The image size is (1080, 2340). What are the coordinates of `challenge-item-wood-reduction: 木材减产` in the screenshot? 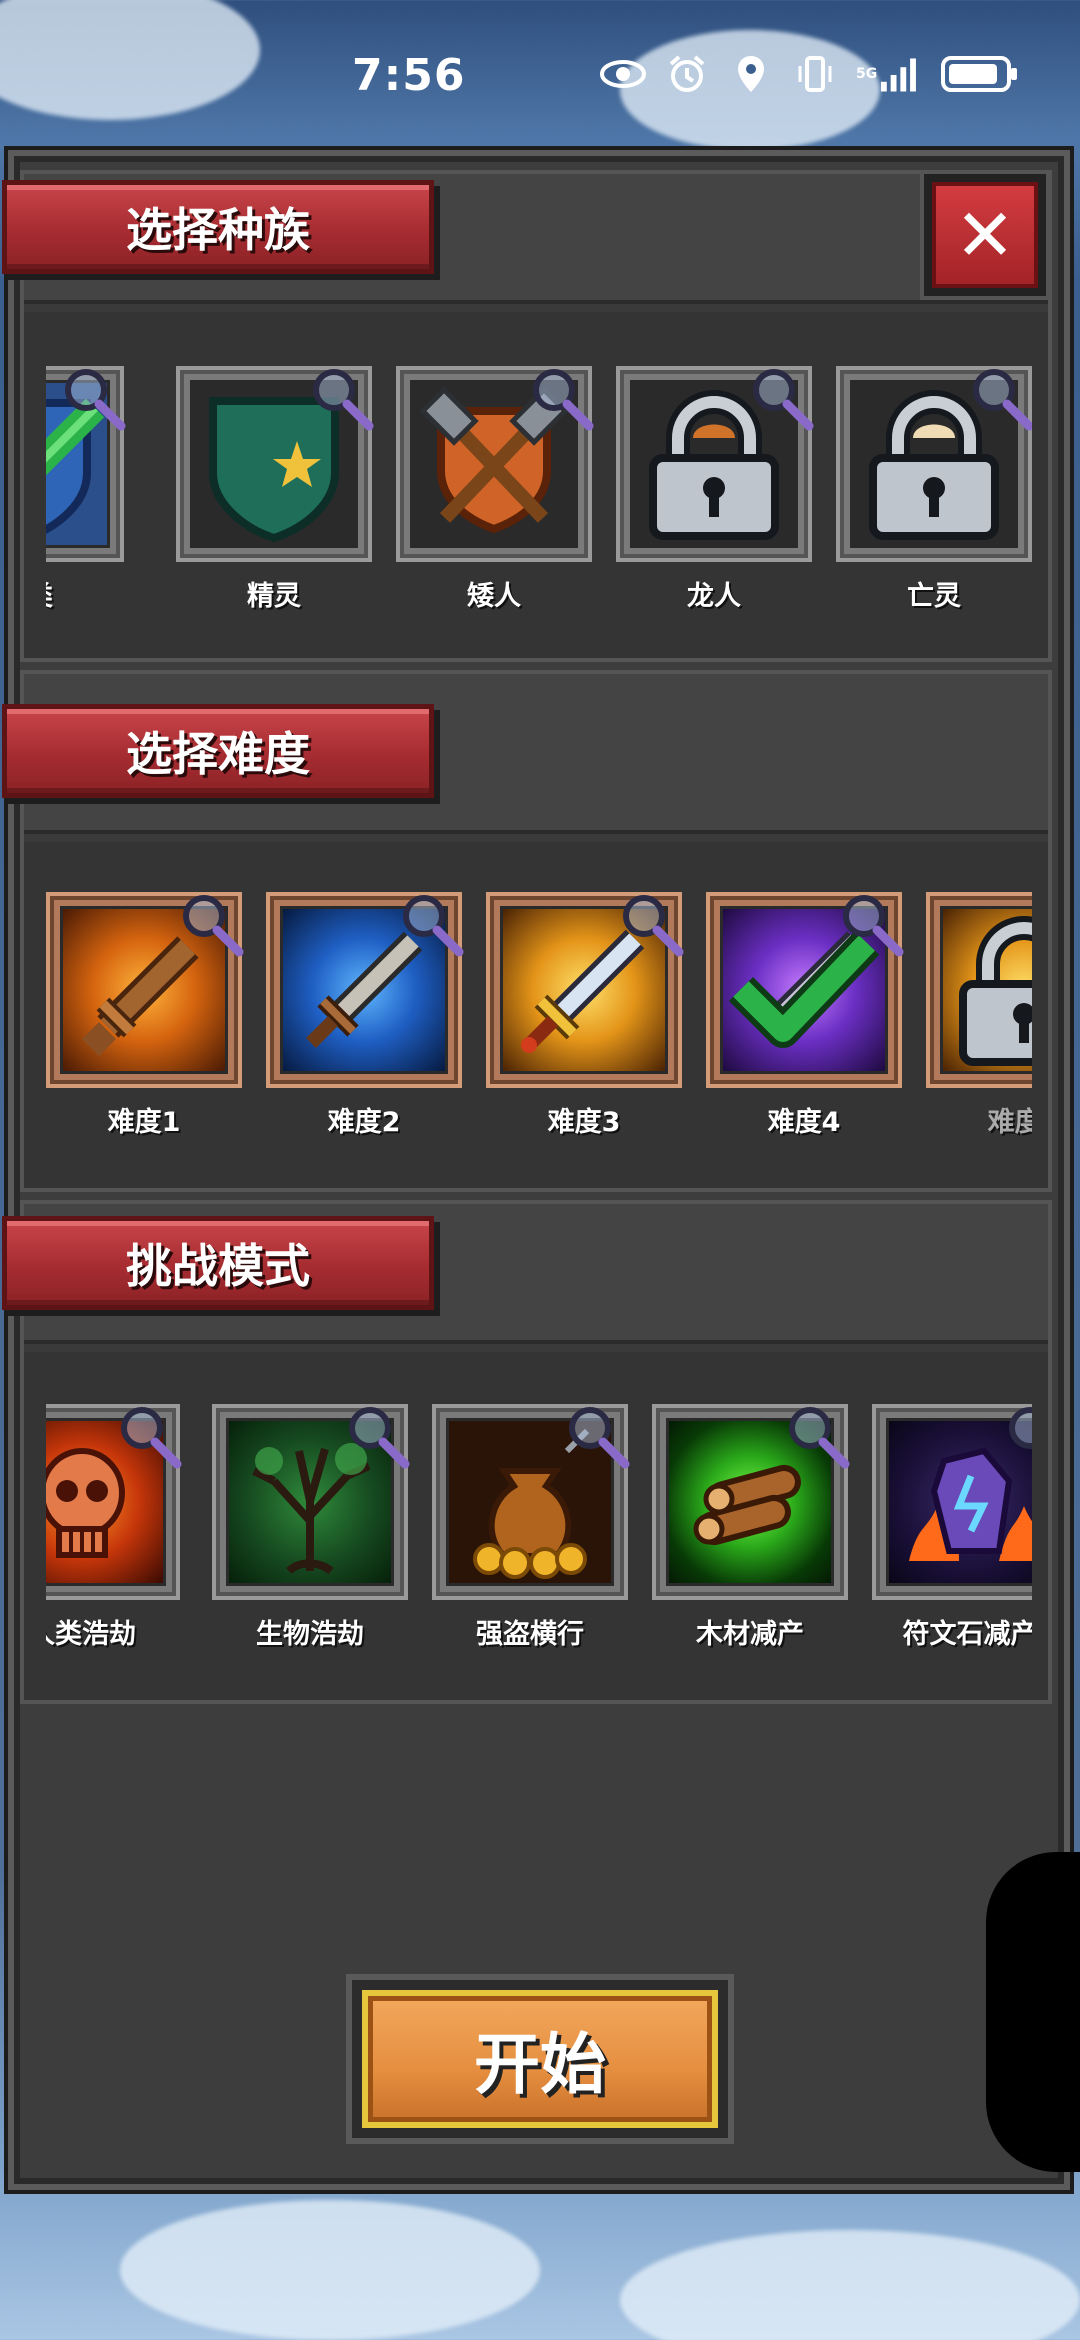 It's located at (751, 1527).